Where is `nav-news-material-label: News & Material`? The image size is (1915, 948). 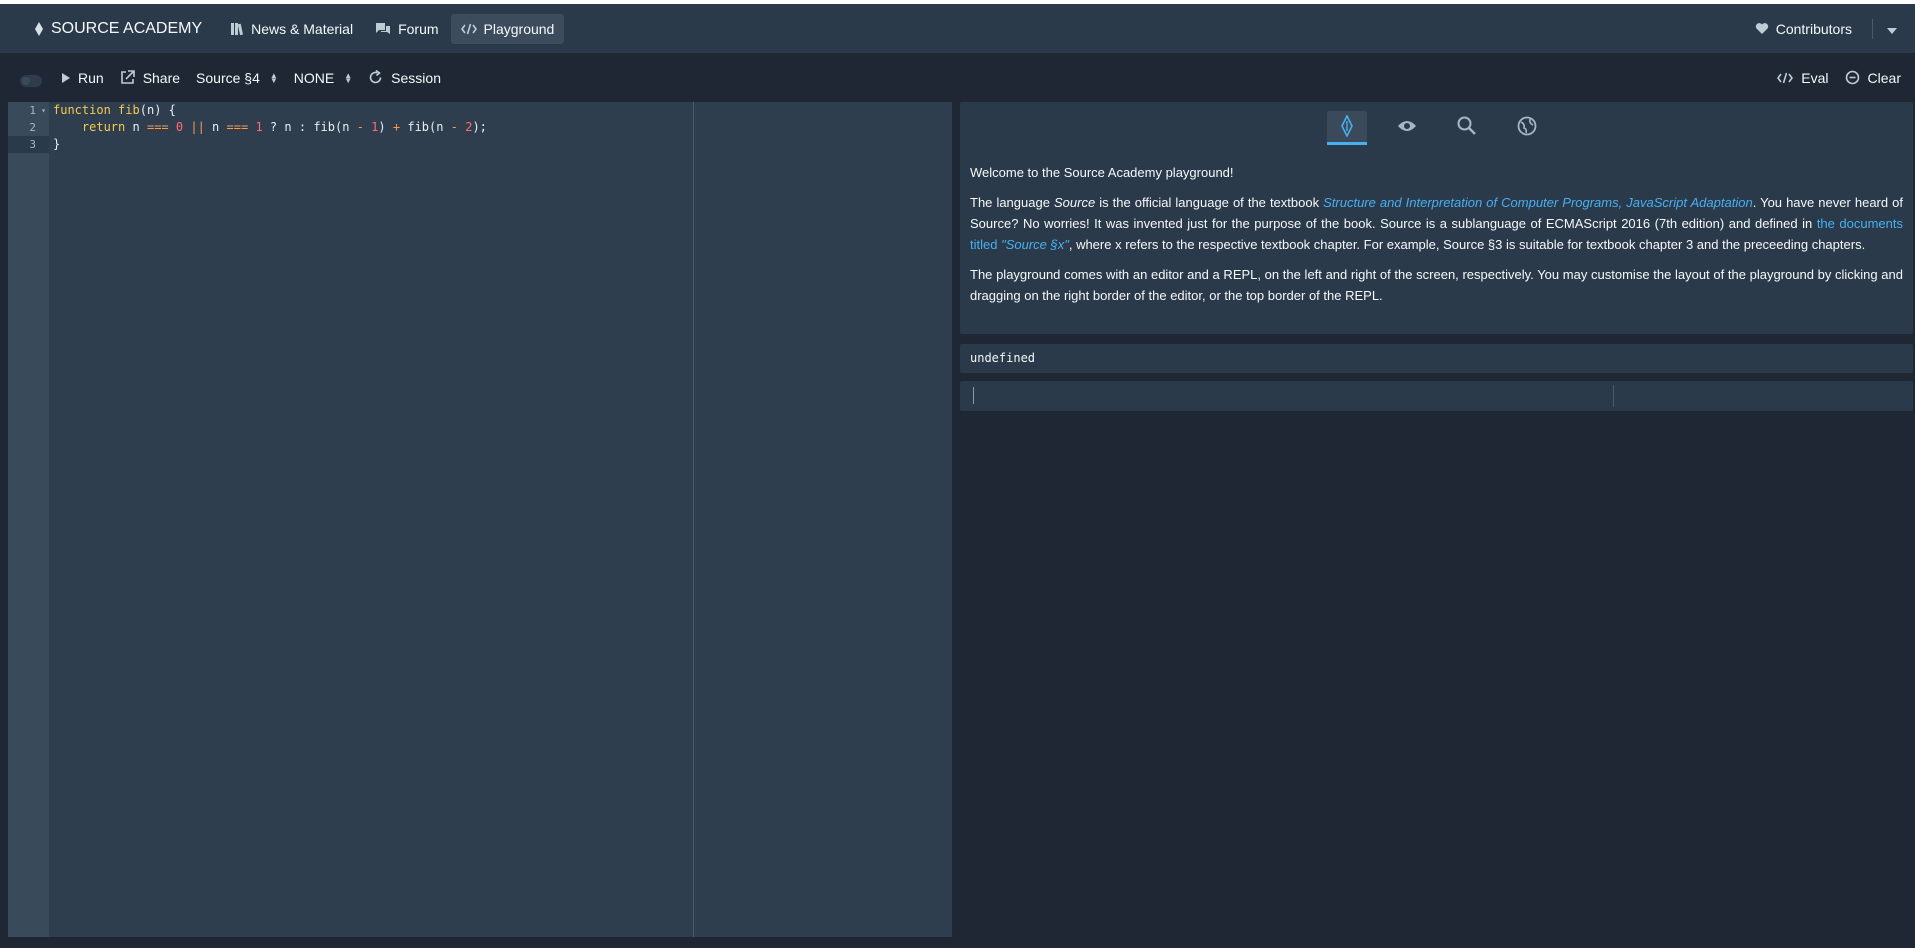
nav-news-material-label: News & Material is located at coordinates (302, 28).